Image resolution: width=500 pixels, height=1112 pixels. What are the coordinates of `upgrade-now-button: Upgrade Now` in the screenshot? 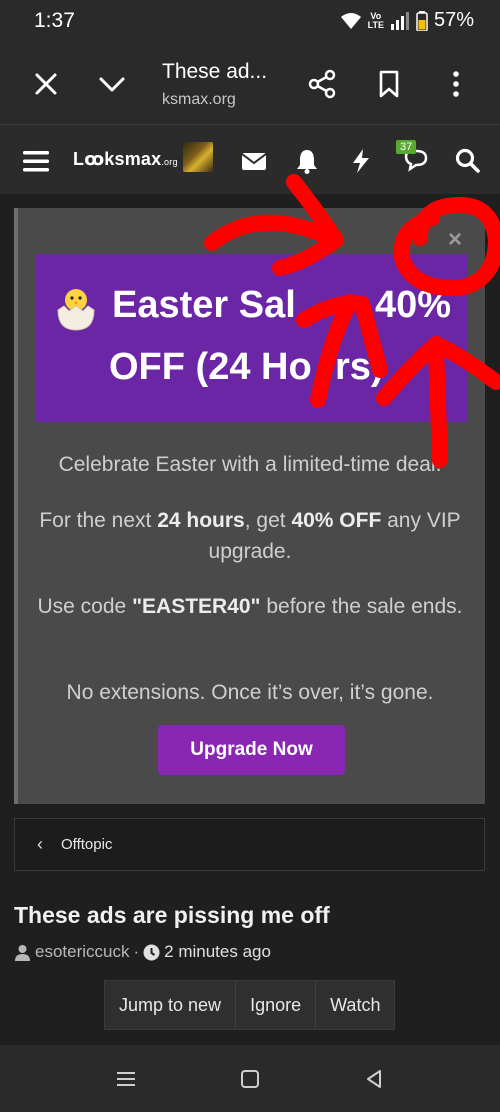 It's located at (251, 750).